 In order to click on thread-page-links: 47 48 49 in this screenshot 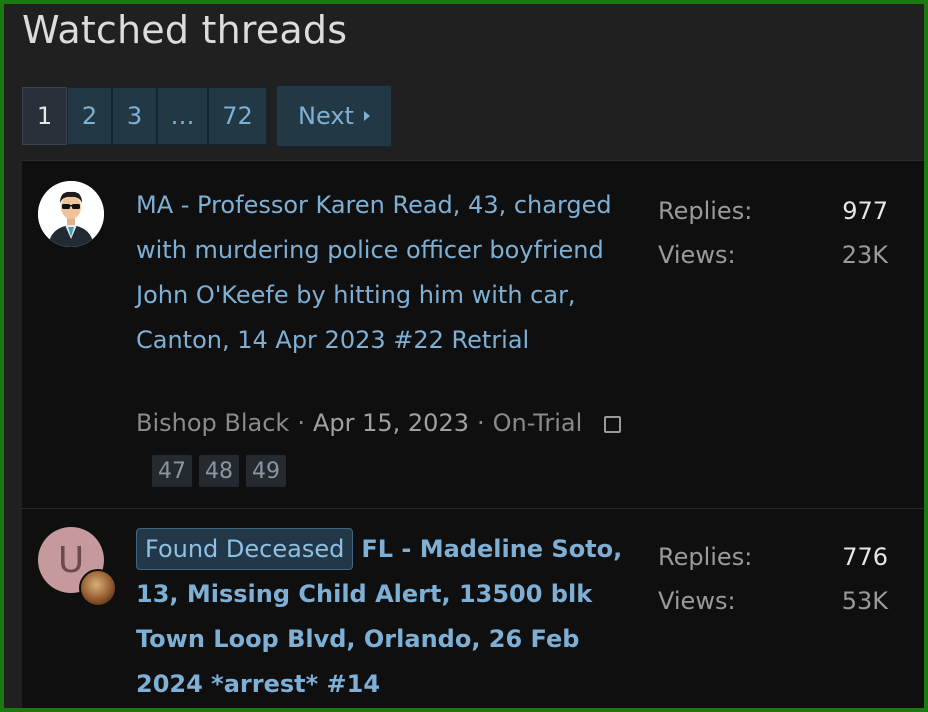, I will do `click(219, 471)`.